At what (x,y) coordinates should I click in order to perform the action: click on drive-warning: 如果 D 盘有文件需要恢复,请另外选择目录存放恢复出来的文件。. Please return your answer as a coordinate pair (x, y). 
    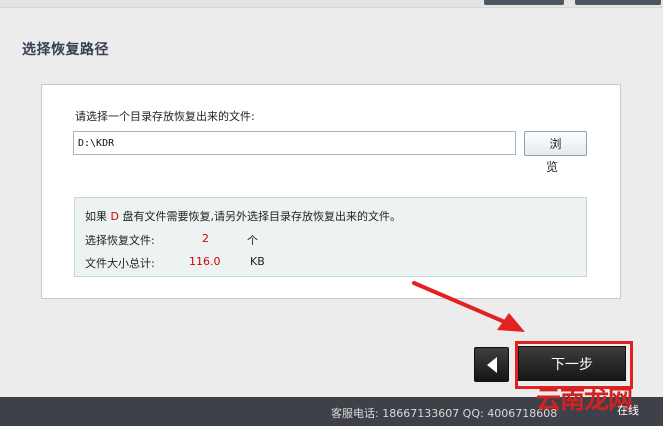
    Looking at the image, I should click on (243, 216).